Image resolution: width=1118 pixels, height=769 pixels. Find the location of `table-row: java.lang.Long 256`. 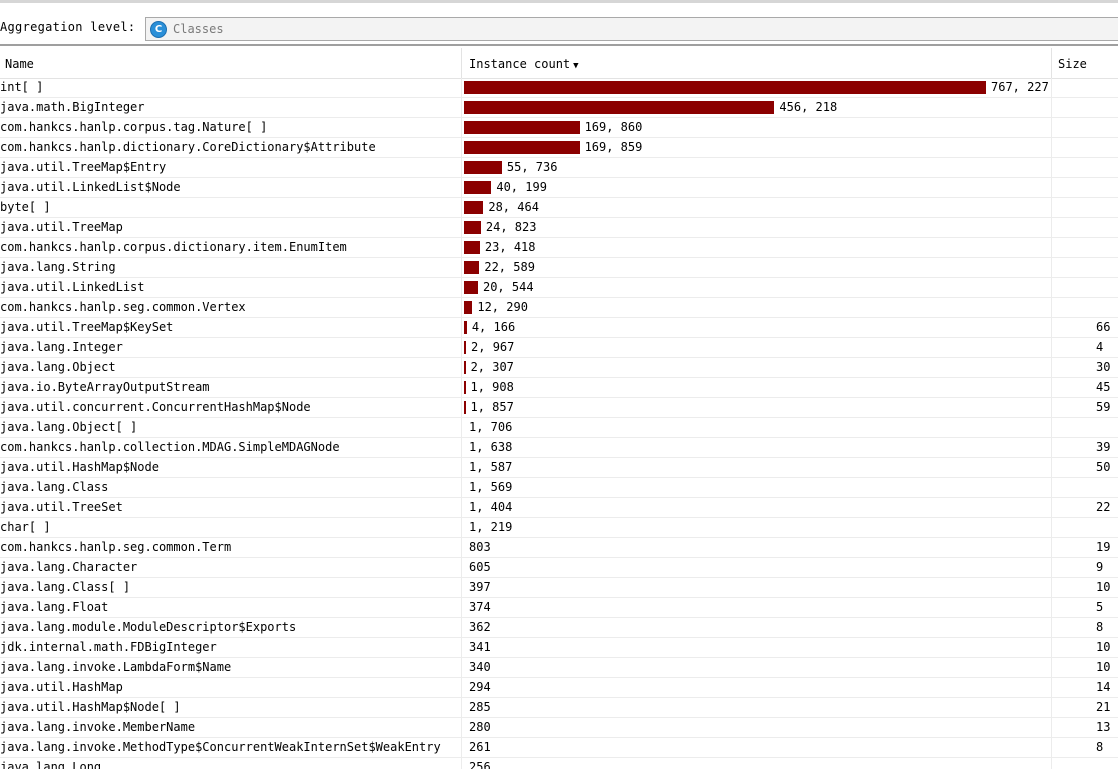

table-row: java.lang.Long 256 is located at coordinates (559, 763).